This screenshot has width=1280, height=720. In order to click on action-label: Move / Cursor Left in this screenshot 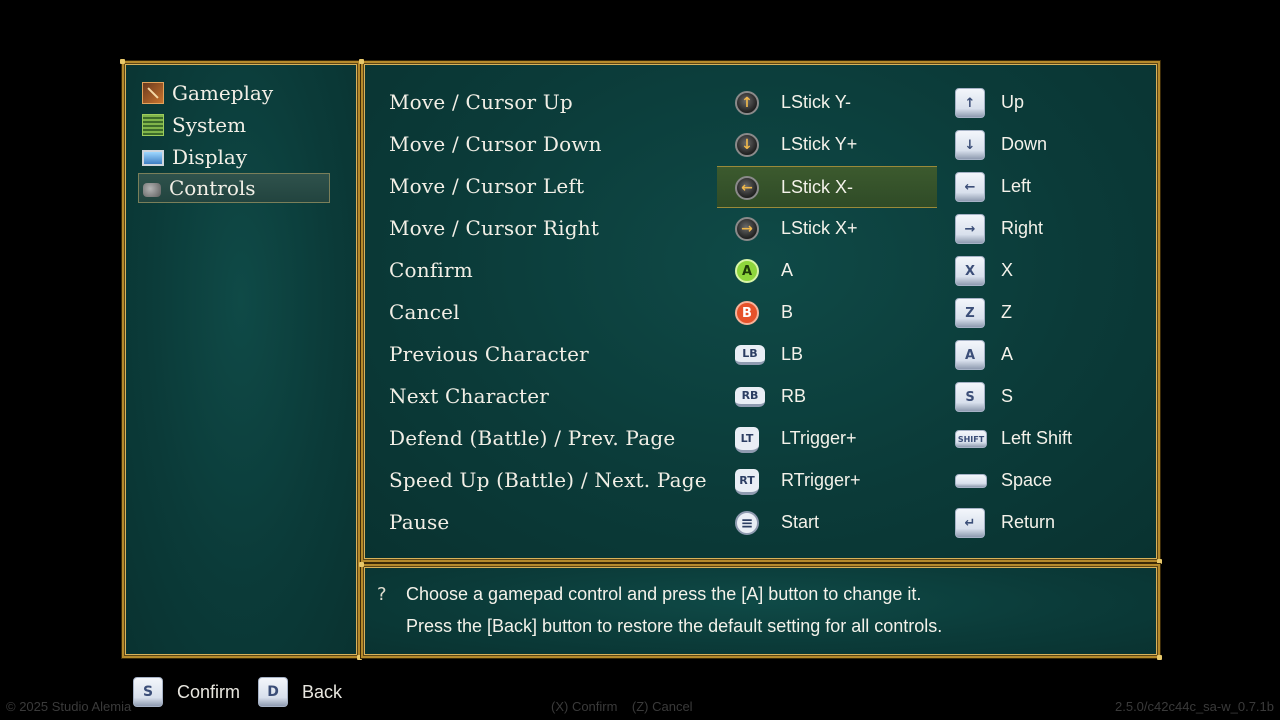, I will do `click(487, 186)`.